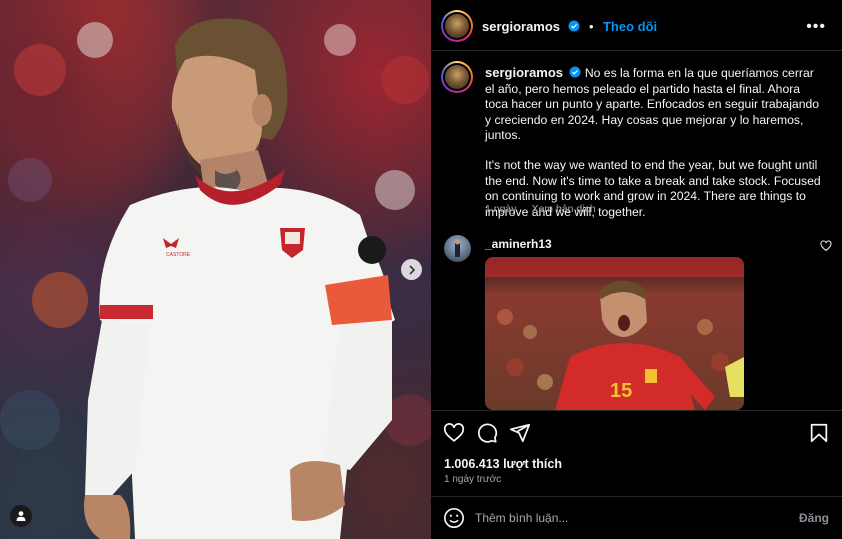  What do you see at coordinates (457, 248) in the screenshot?
I see `commenter-avatar` at bounding box center [457, 248].